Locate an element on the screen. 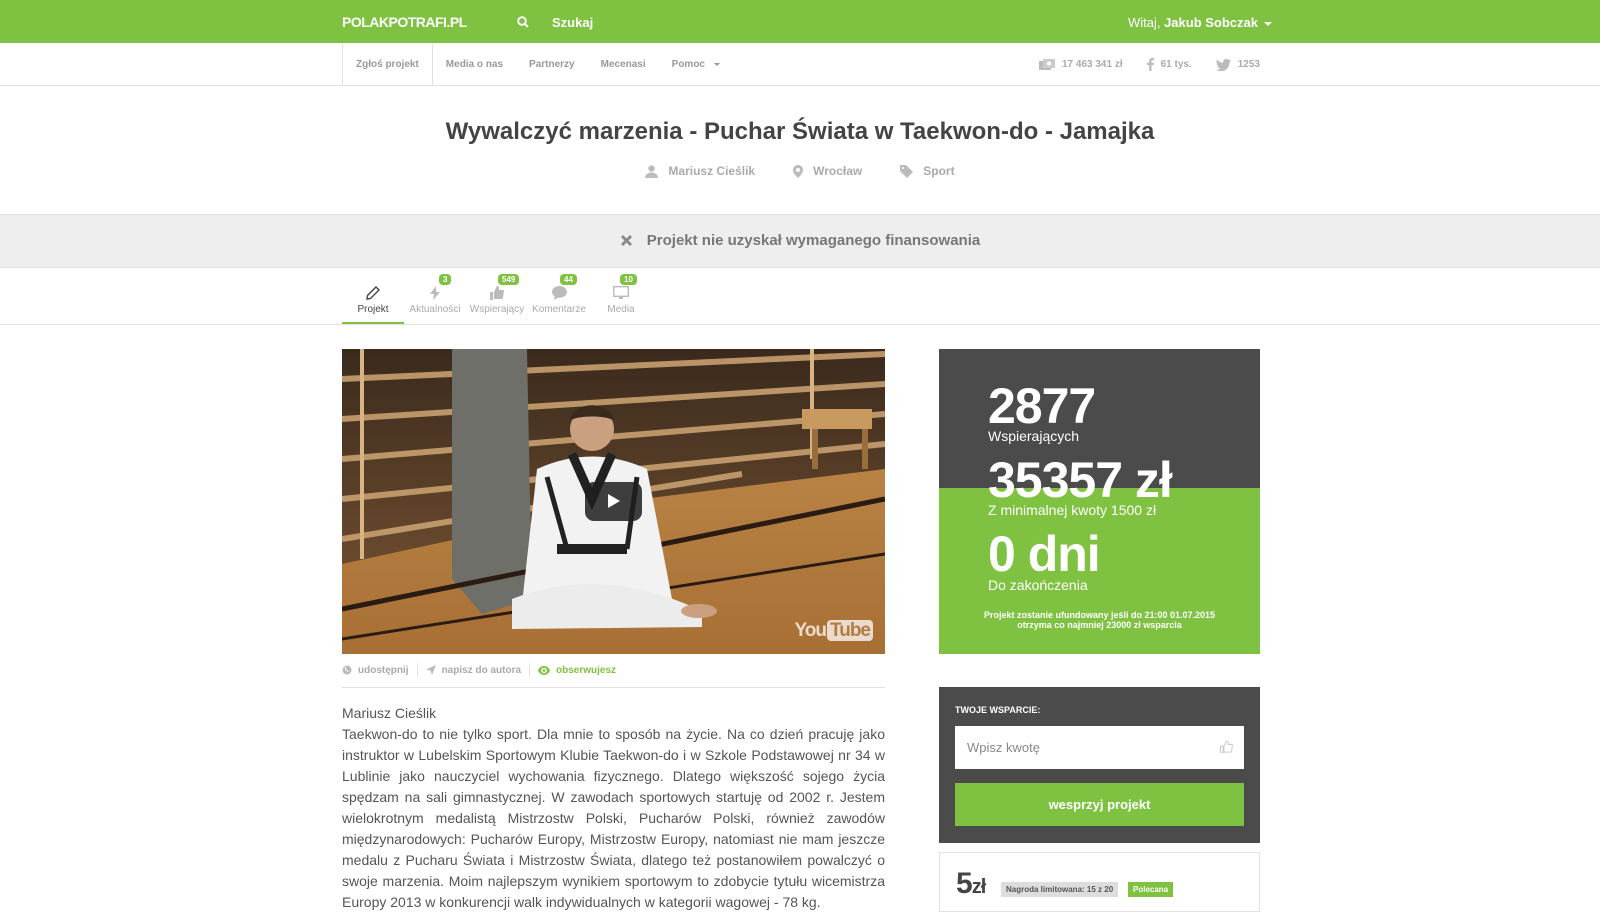 The image size is (1600, 913). funded-amount: 35357 zł is located at coordinates (1080, 480).